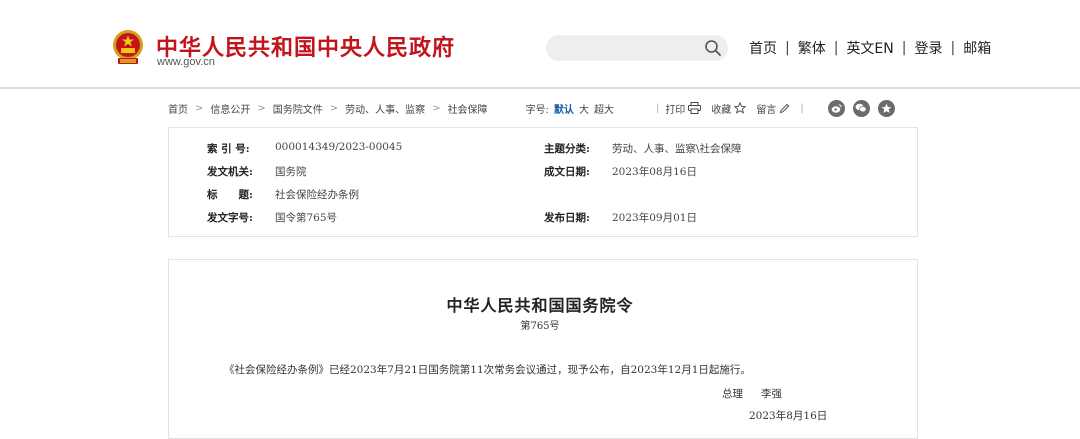 The image size is (1080, 439). I want to click on favorite-label: 收藏, so click(721, 110).